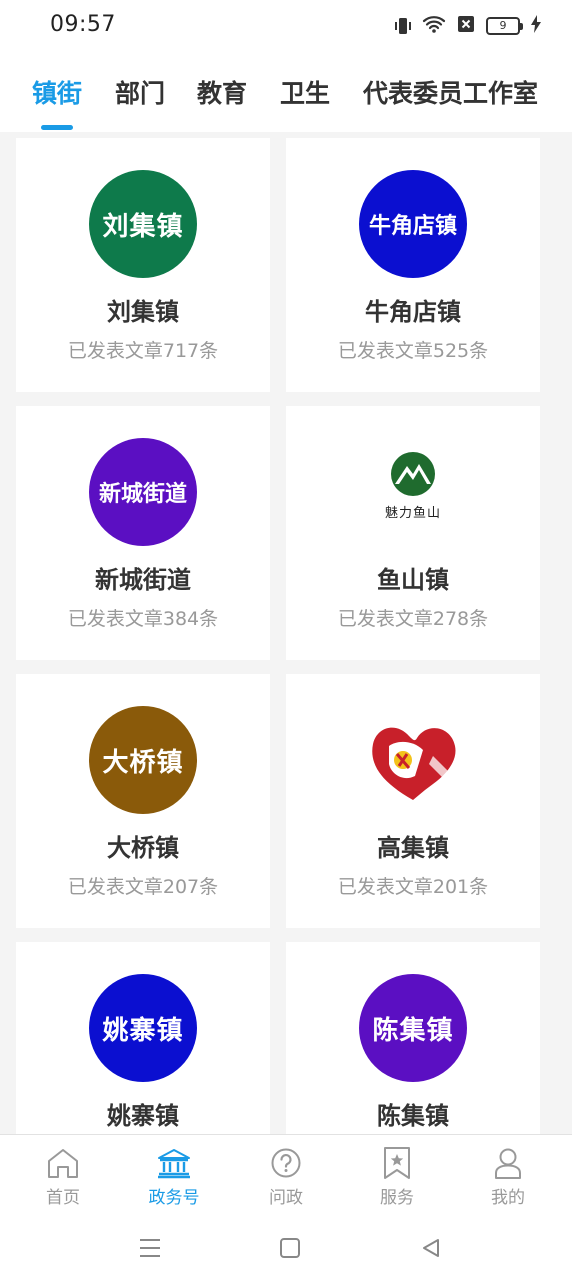 The image size is (572, 1280). I want to click on account-logo: 牛角店镇, so click(413, 224).